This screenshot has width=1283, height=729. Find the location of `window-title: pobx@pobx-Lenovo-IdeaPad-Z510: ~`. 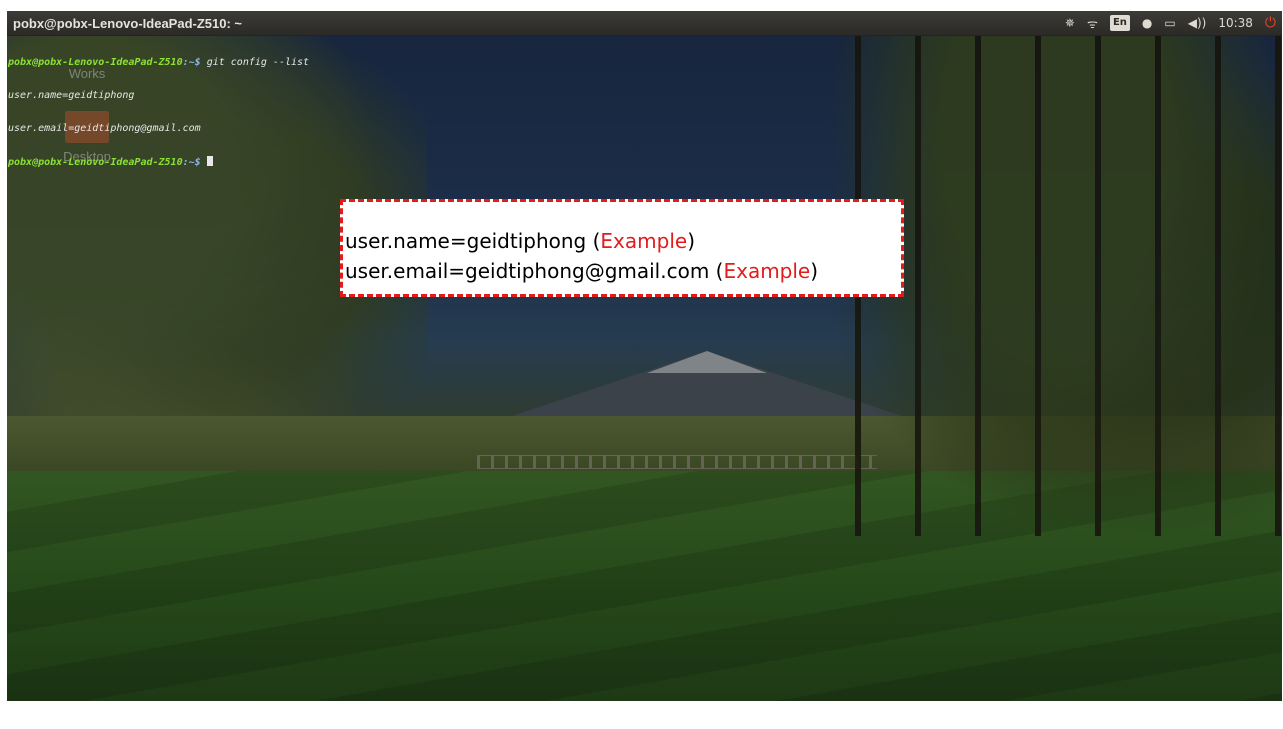

window-title: pobx@pobx-Lenovo-IdeaPad-Z510: ~ is located at coordinates (128, 23).